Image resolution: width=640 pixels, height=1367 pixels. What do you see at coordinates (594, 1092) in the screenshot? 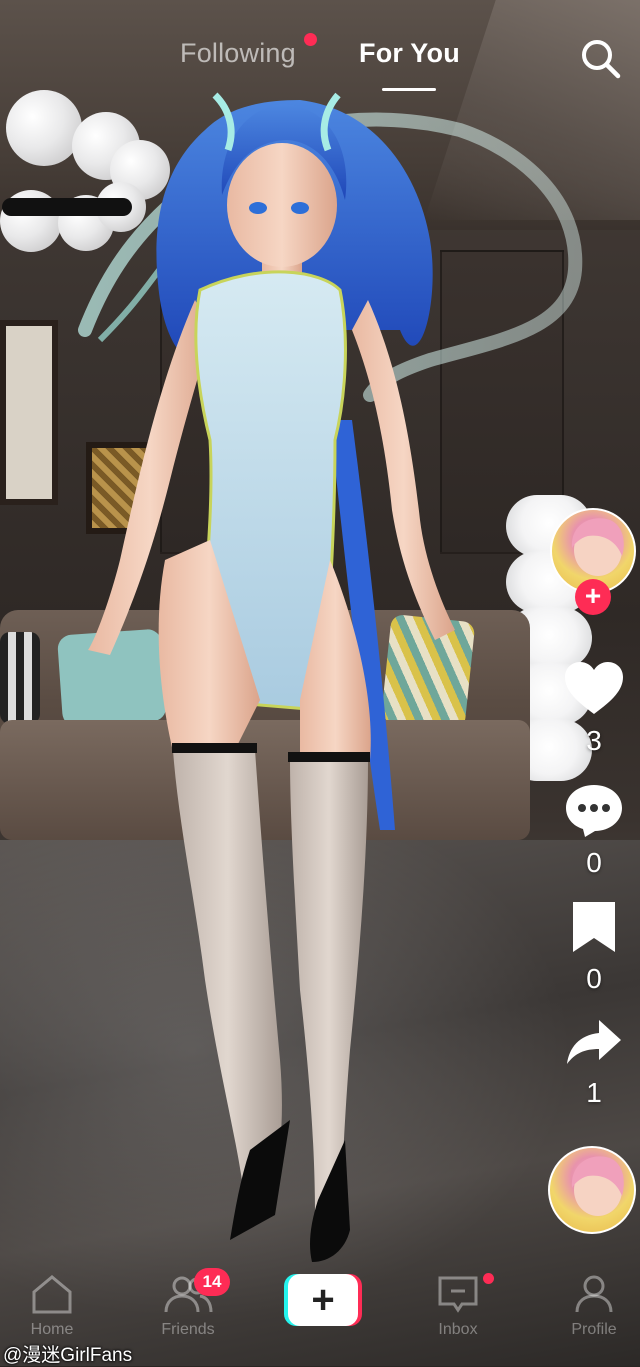
I see `share-count: 1` at bounding box center [594, 1092].